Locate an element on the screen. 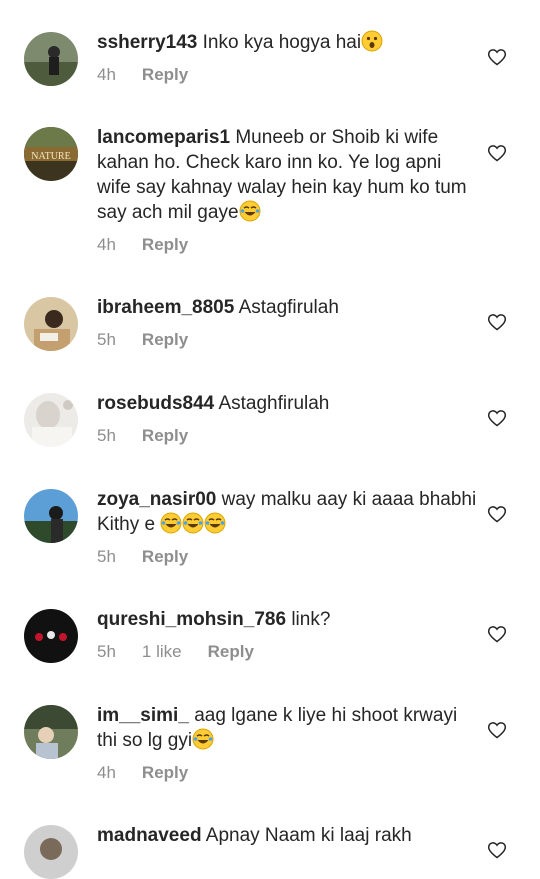  comment-username: im__simi_ is located at coordinates (143, 715).